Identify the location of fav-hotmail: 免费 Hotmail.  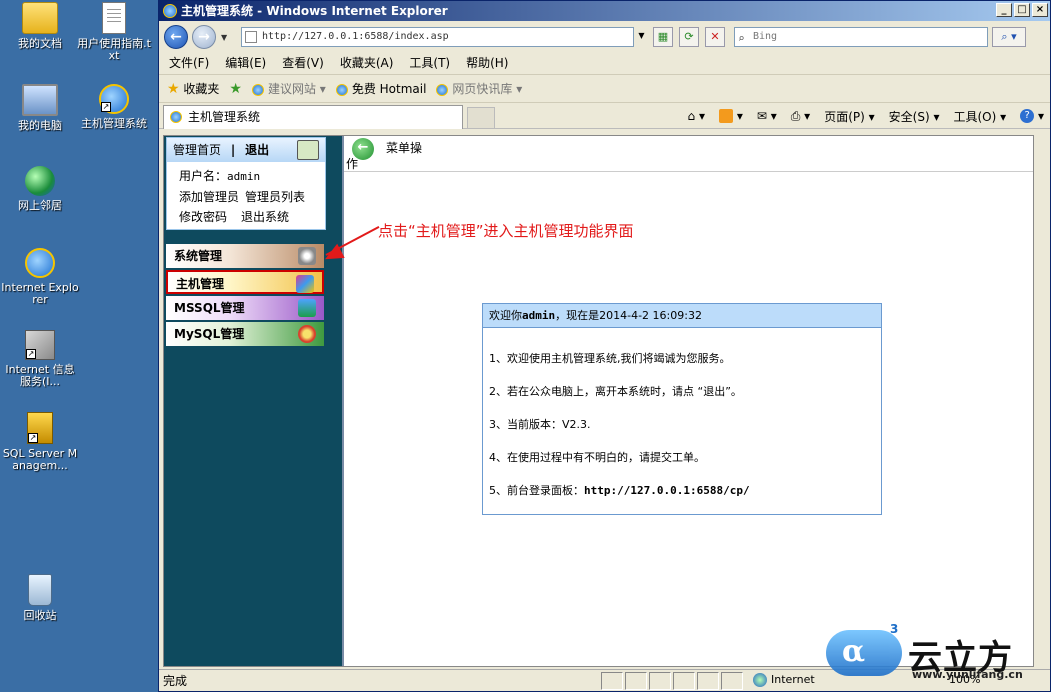
(381, 88).